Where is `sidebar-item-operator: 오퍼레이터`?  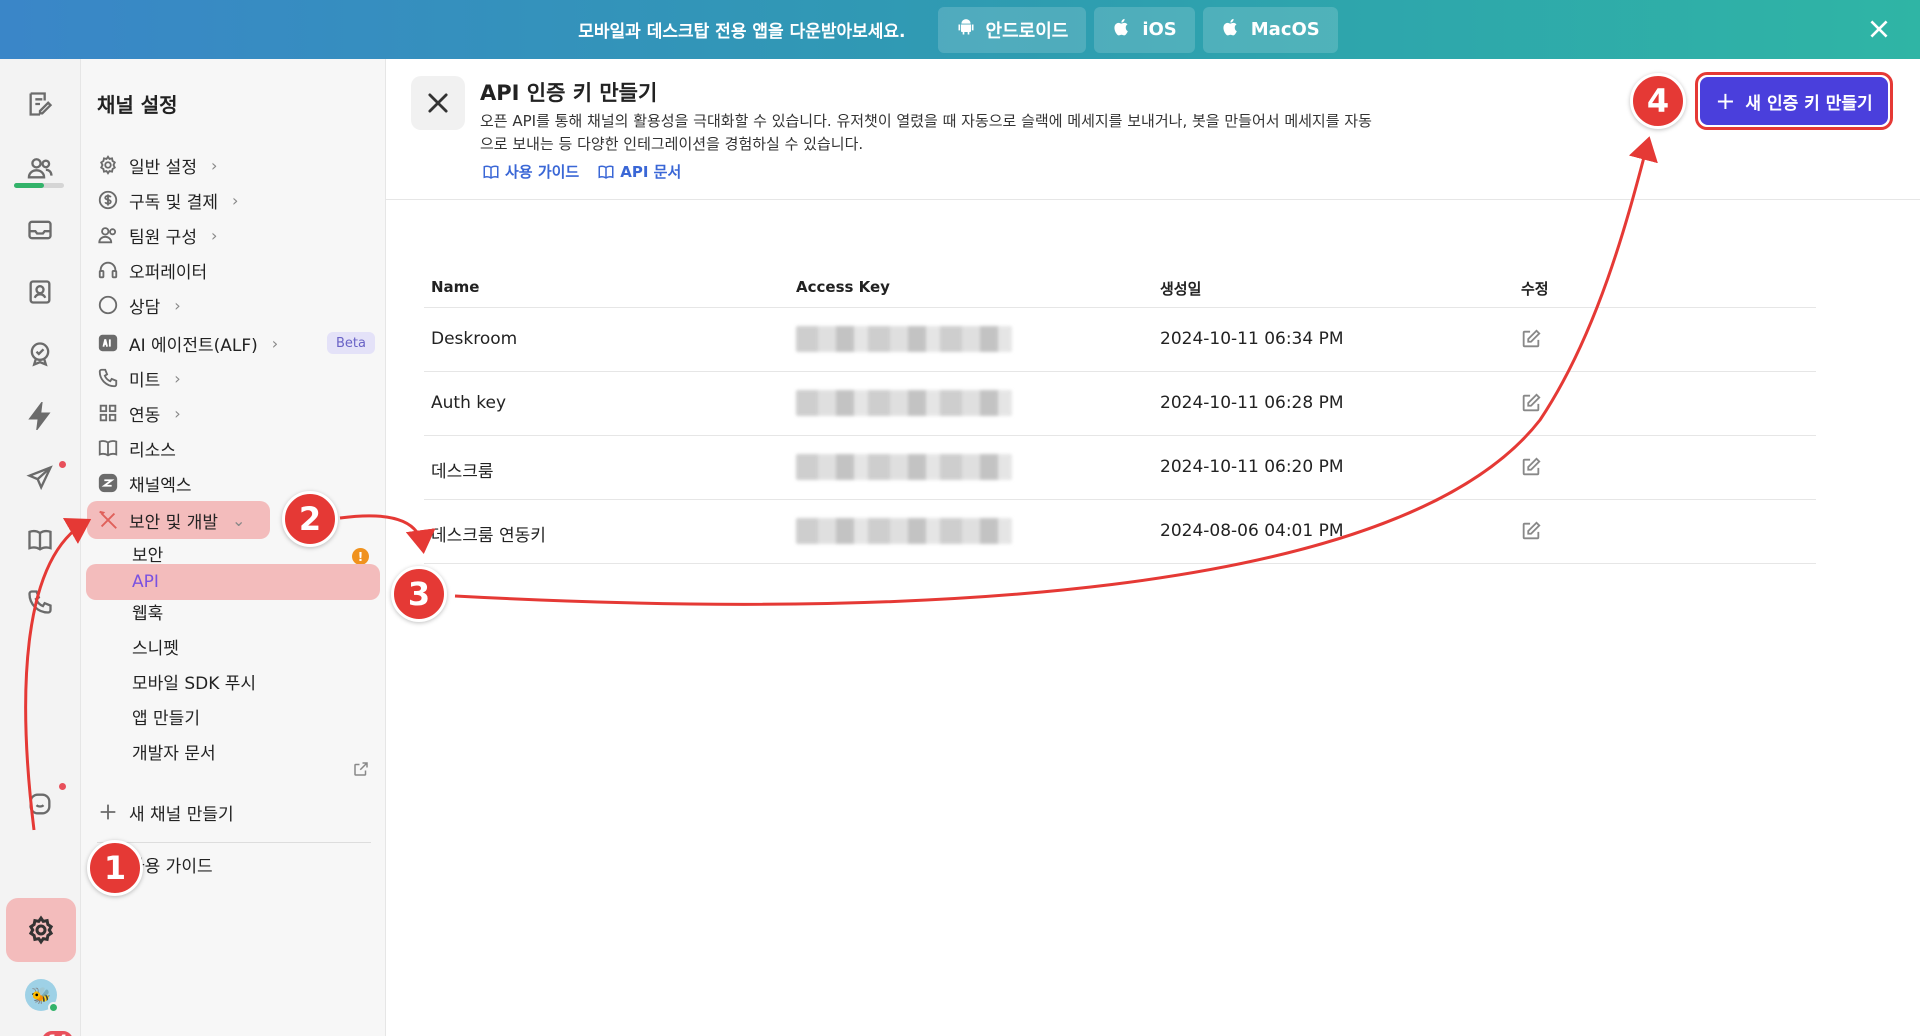 sidebar-item-operator: 오퍼레이터 is located at coordinates (152, 270).